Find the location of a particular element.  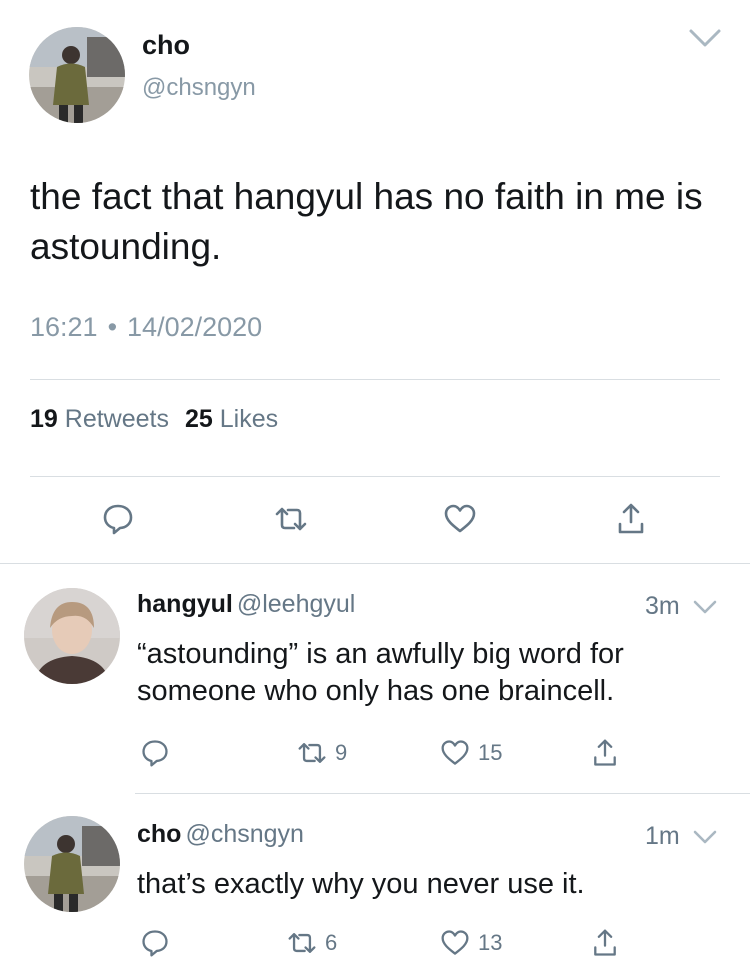

retweet-button is located at coordinates (291, 519).